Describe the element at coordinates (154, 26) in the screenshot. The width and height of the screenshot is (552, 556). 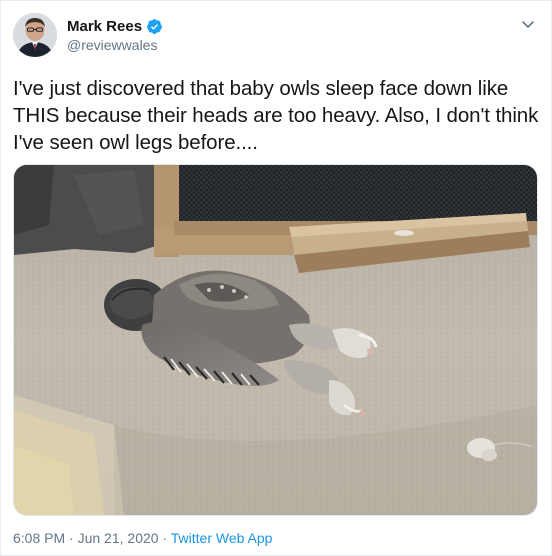
I see `verified-badge-icon` at that location.